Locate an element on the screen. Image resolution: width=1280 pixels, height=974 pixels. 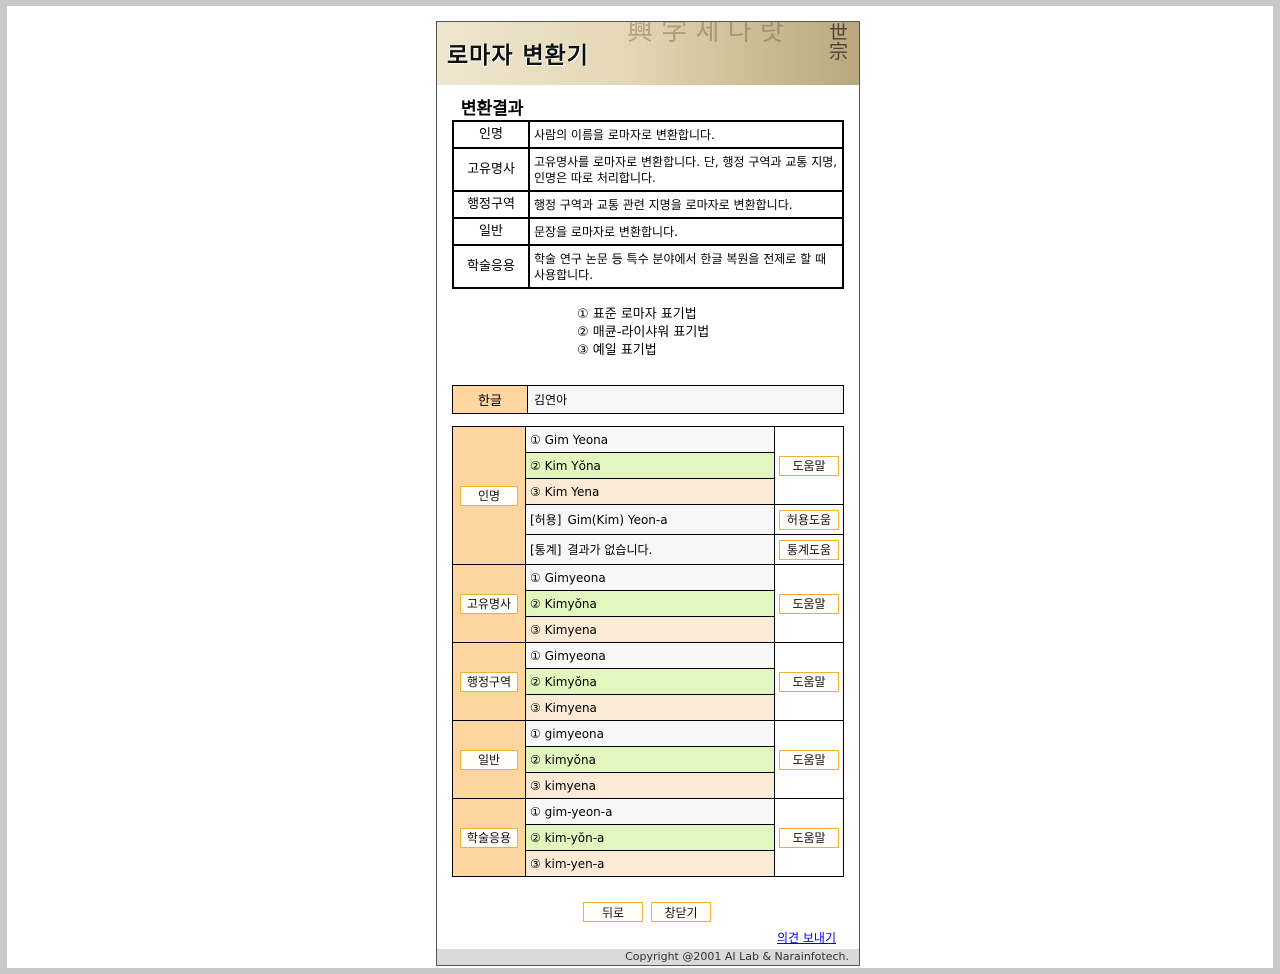
result-row-yale: ③ kim-yen-a is located at coordinates (650, 863).